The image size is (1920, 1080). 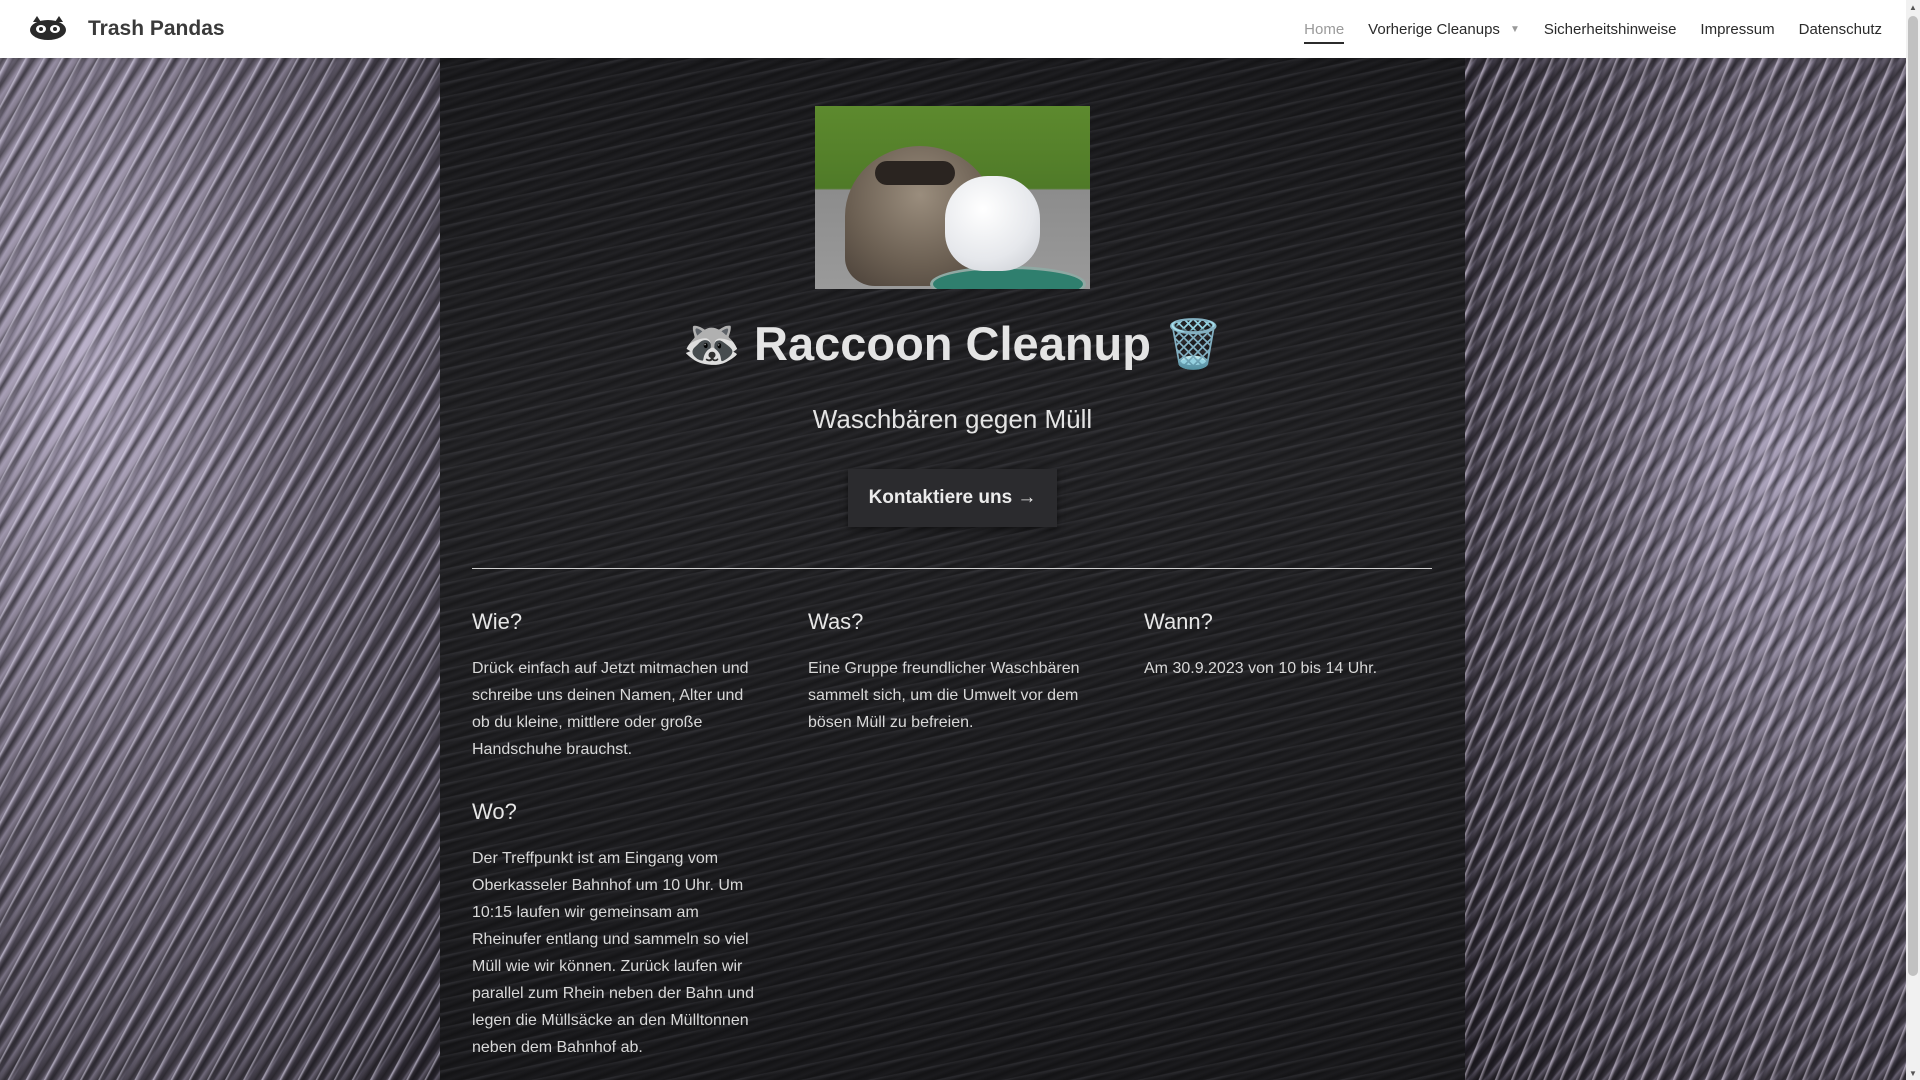 I want to click on section-was-heading: Was?, so click(x=836, y=621).